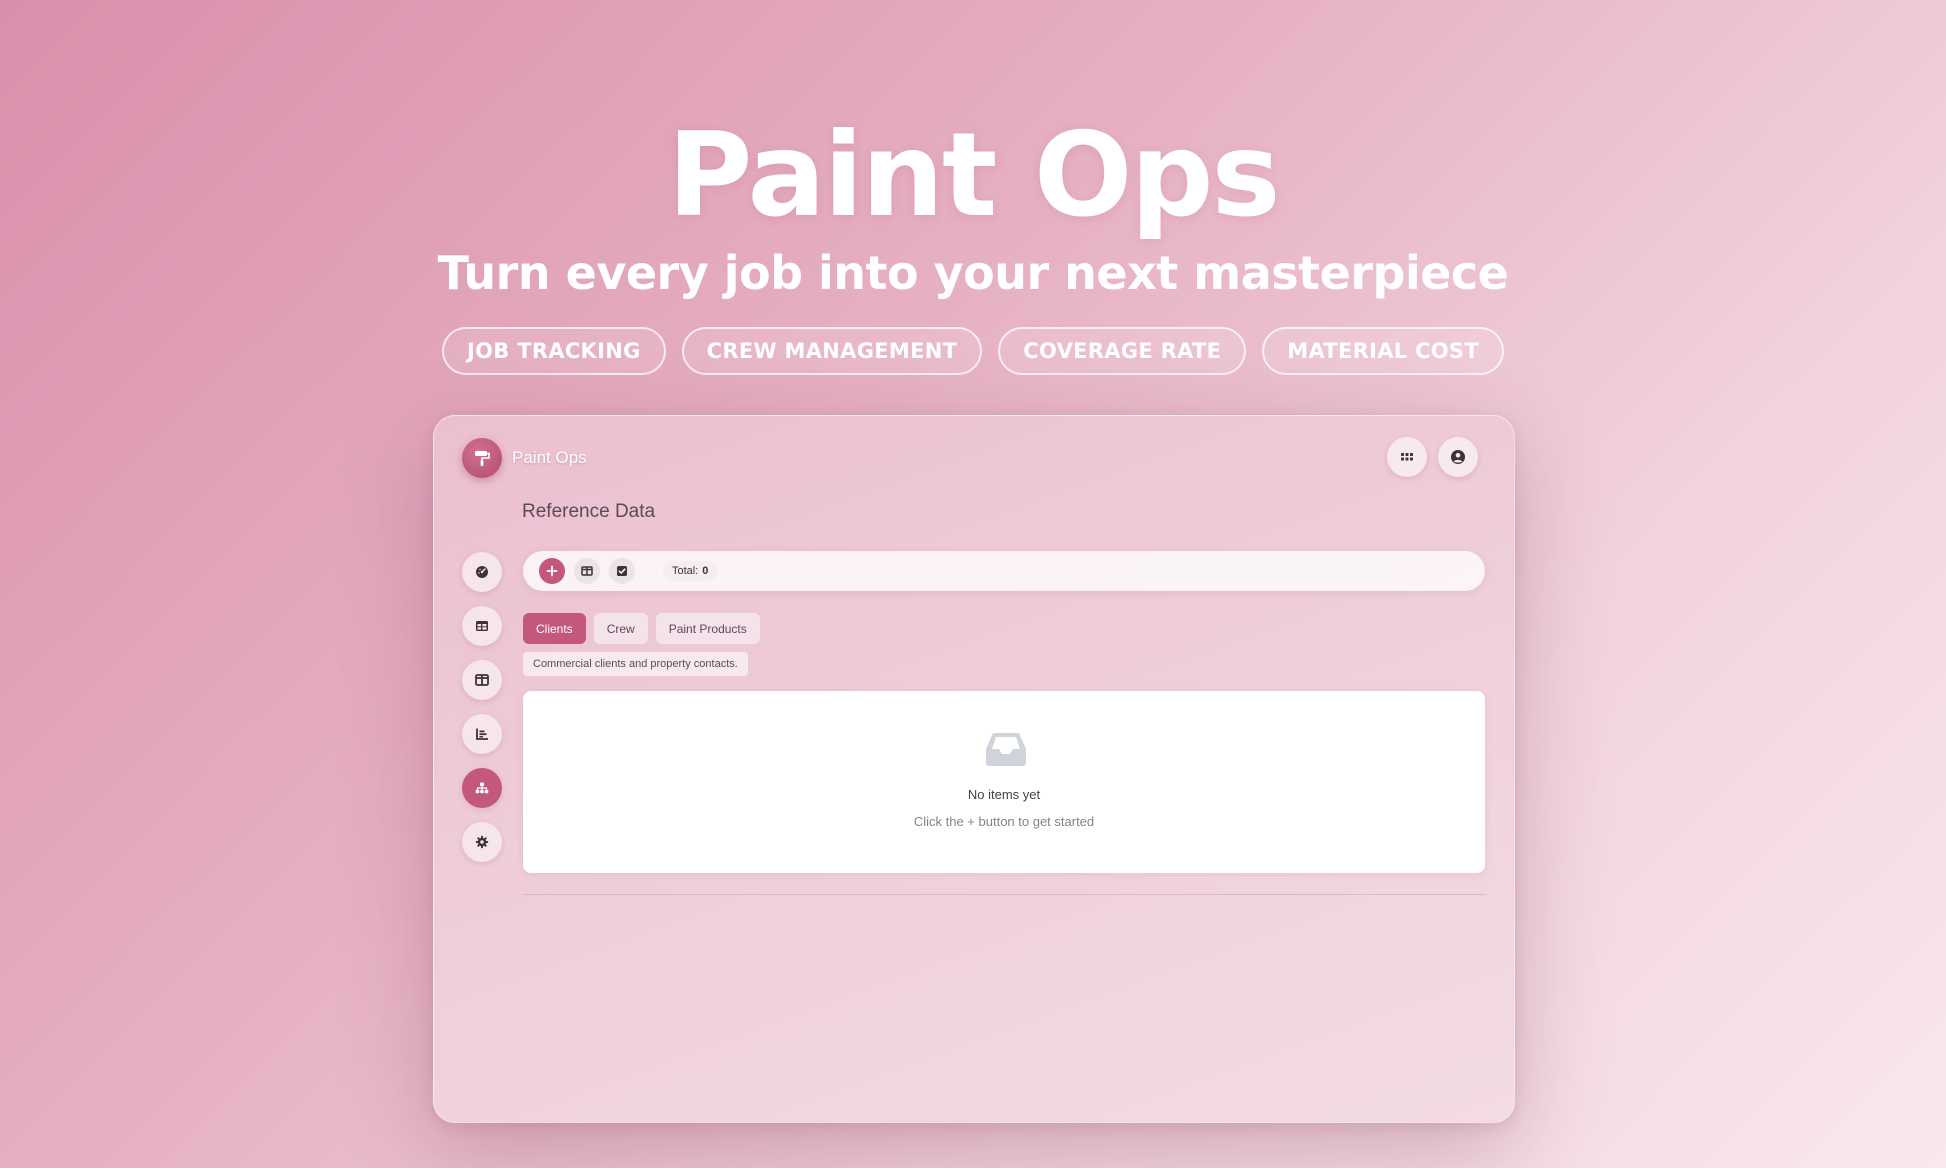 This screenshot has width=1946, height=1168. I want to click on gear-icon, so click(482, 842).